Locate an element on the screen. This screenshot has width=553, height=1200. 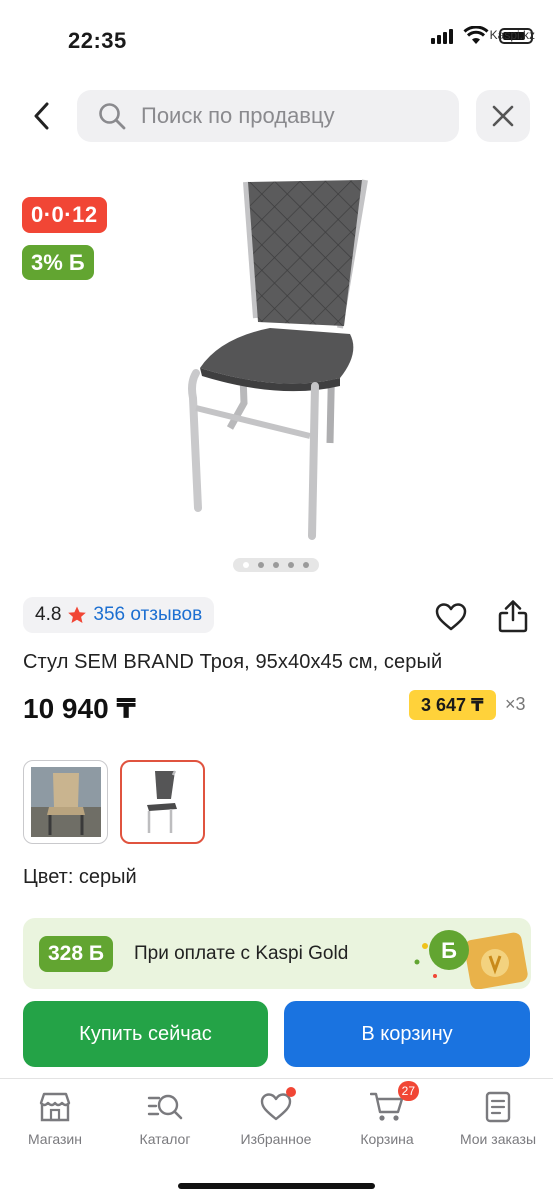
nav-label: Магазин is located at coordinates (54, 1139).